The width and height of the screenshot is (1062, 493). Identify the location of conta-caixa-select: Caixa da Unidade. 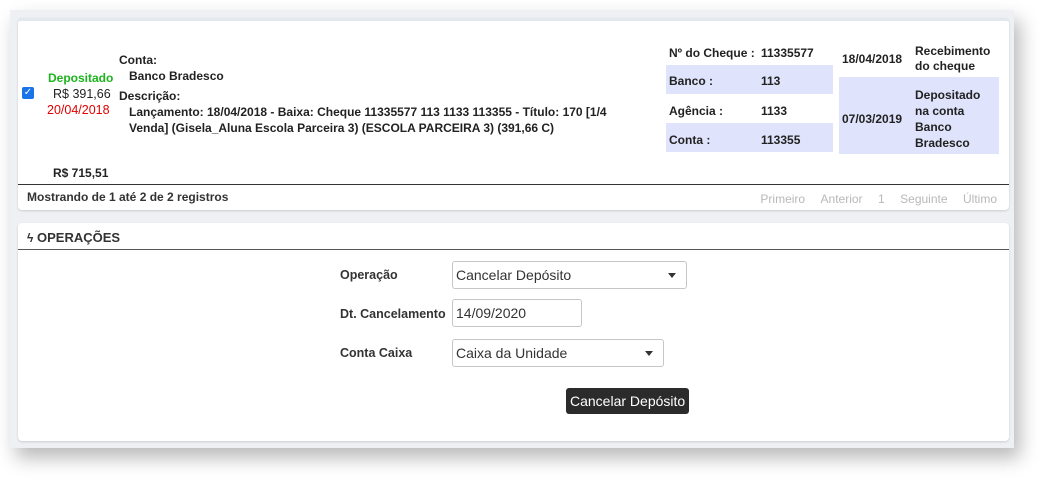
(558, 353).